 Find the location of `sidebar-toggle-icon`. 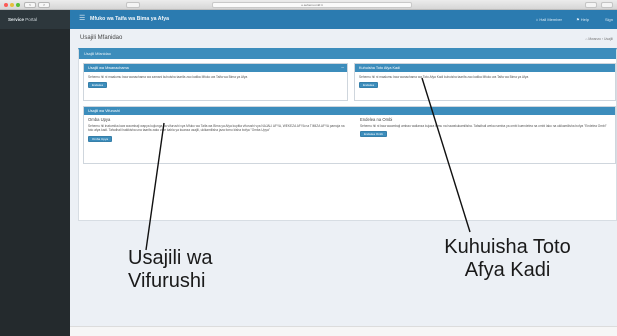

sidebar-toggle-icon is located at coordinates (133, 5).